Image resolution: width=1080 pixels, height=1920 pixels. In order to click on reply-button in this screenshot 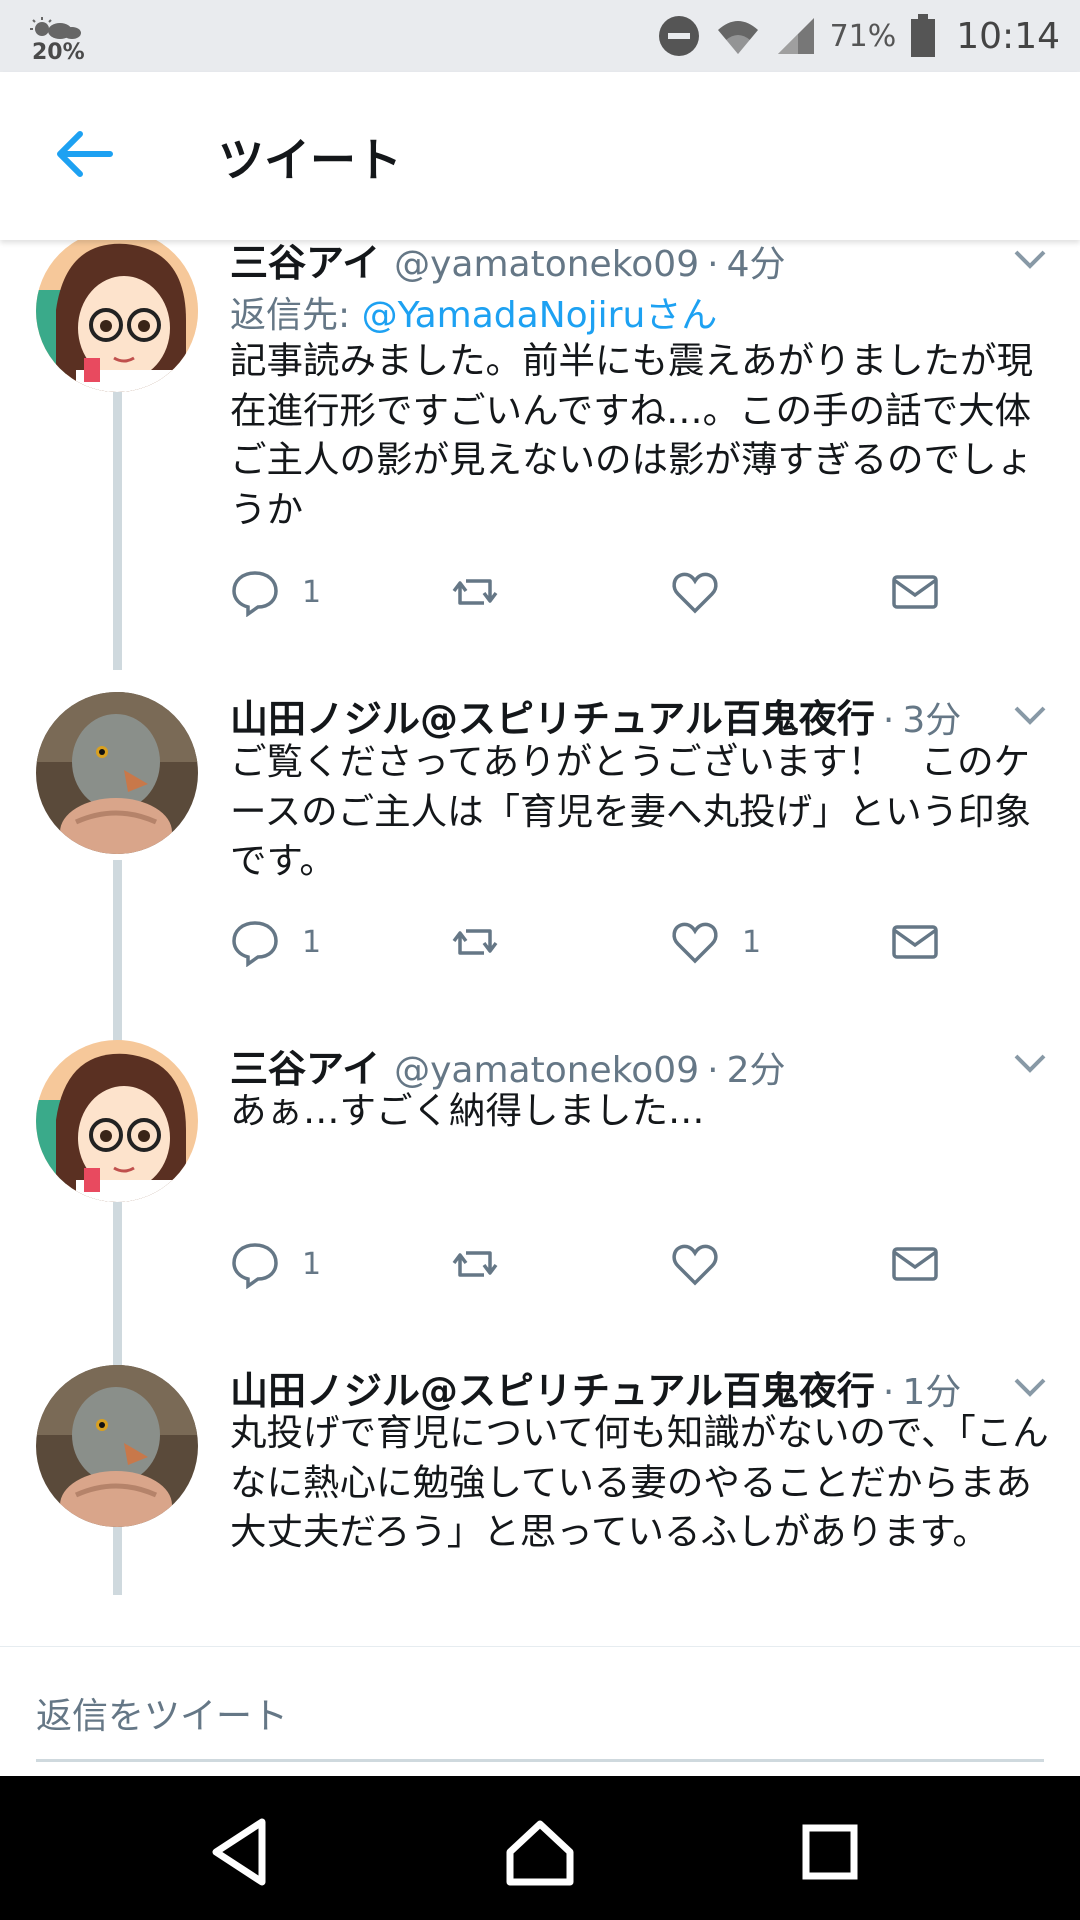, I will do `click(255, 1642)`.